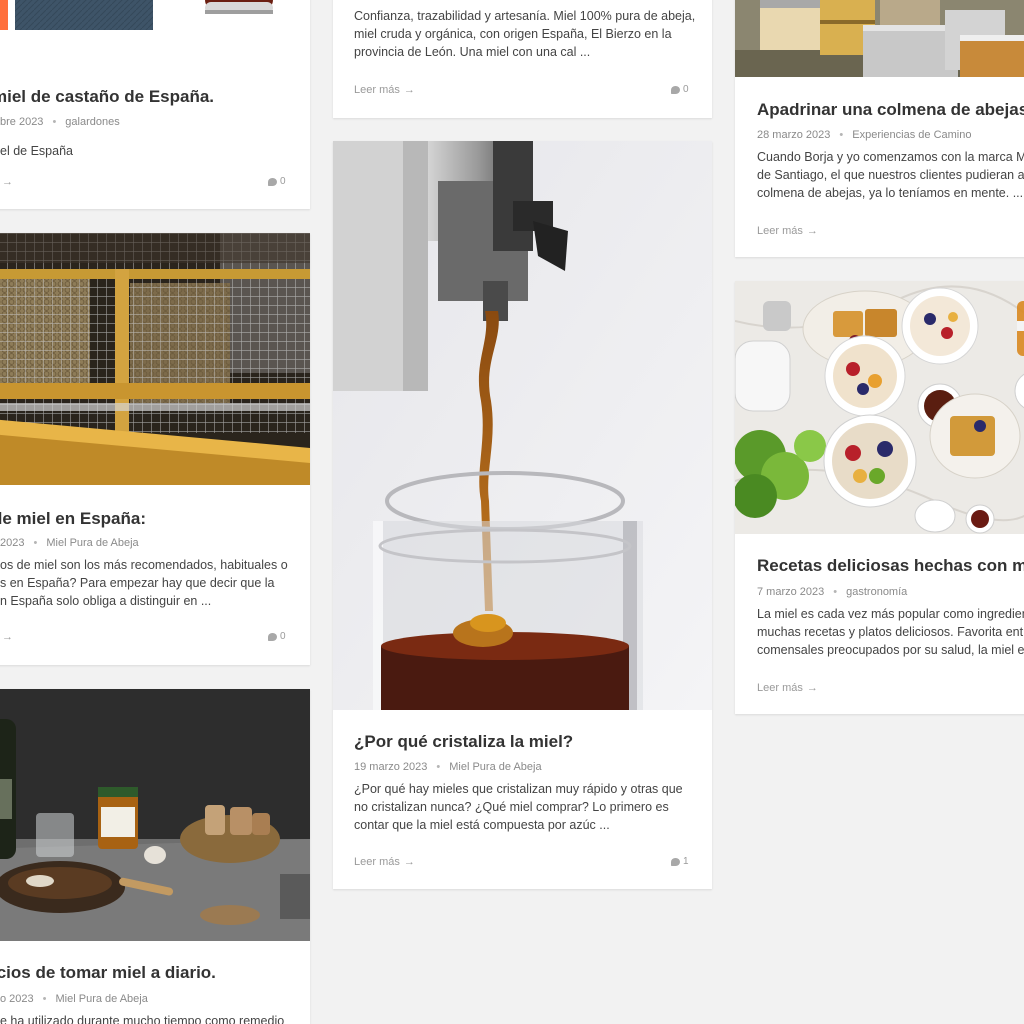 The width and height of the screenshot is (1024, 1024). Describe the element at coordinates (107, 97) in the screenshot. I see `post-title: miel de castaño de España.` at that location.